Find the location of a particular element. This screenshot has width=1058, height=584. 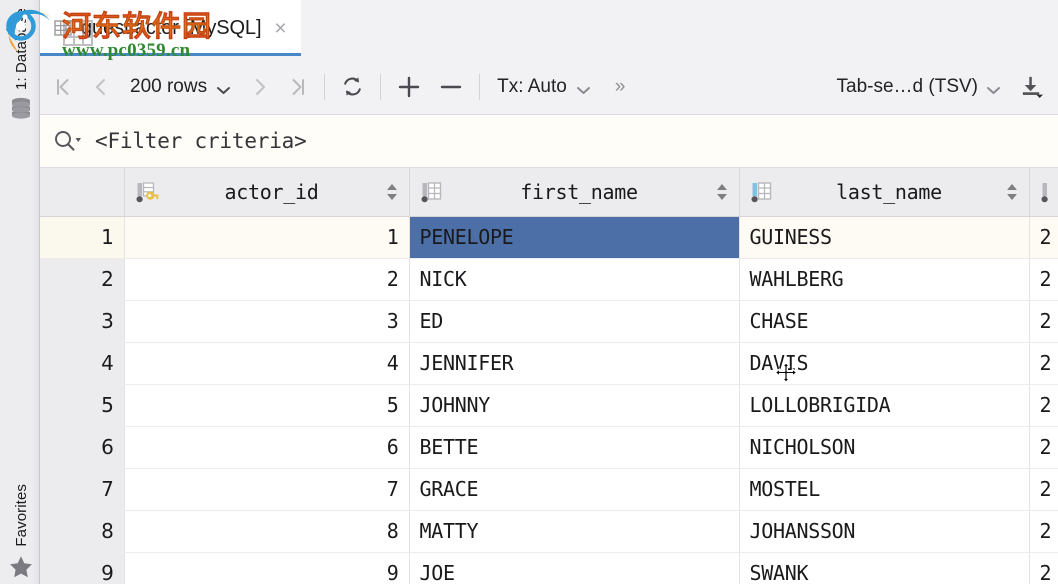

row-number-cell: 1 is located at coordinates (82, 237).